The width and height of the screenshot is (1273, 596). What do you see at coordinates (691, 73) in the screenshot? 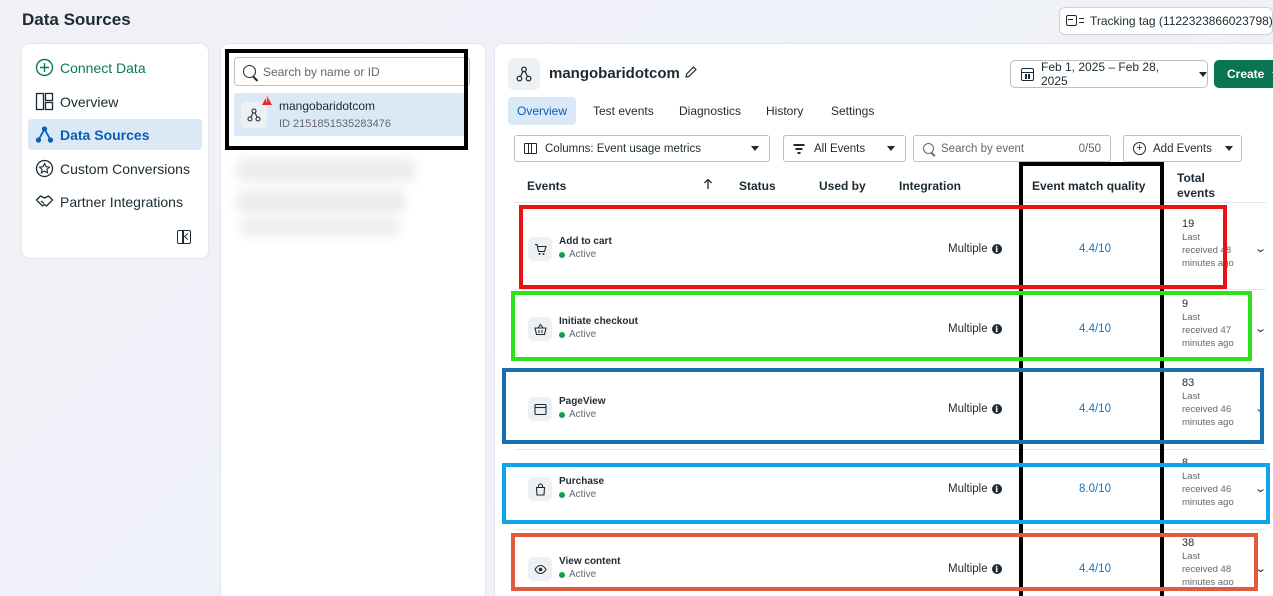
I see `edit-pencil-icon` at bounding box center [691, 73].